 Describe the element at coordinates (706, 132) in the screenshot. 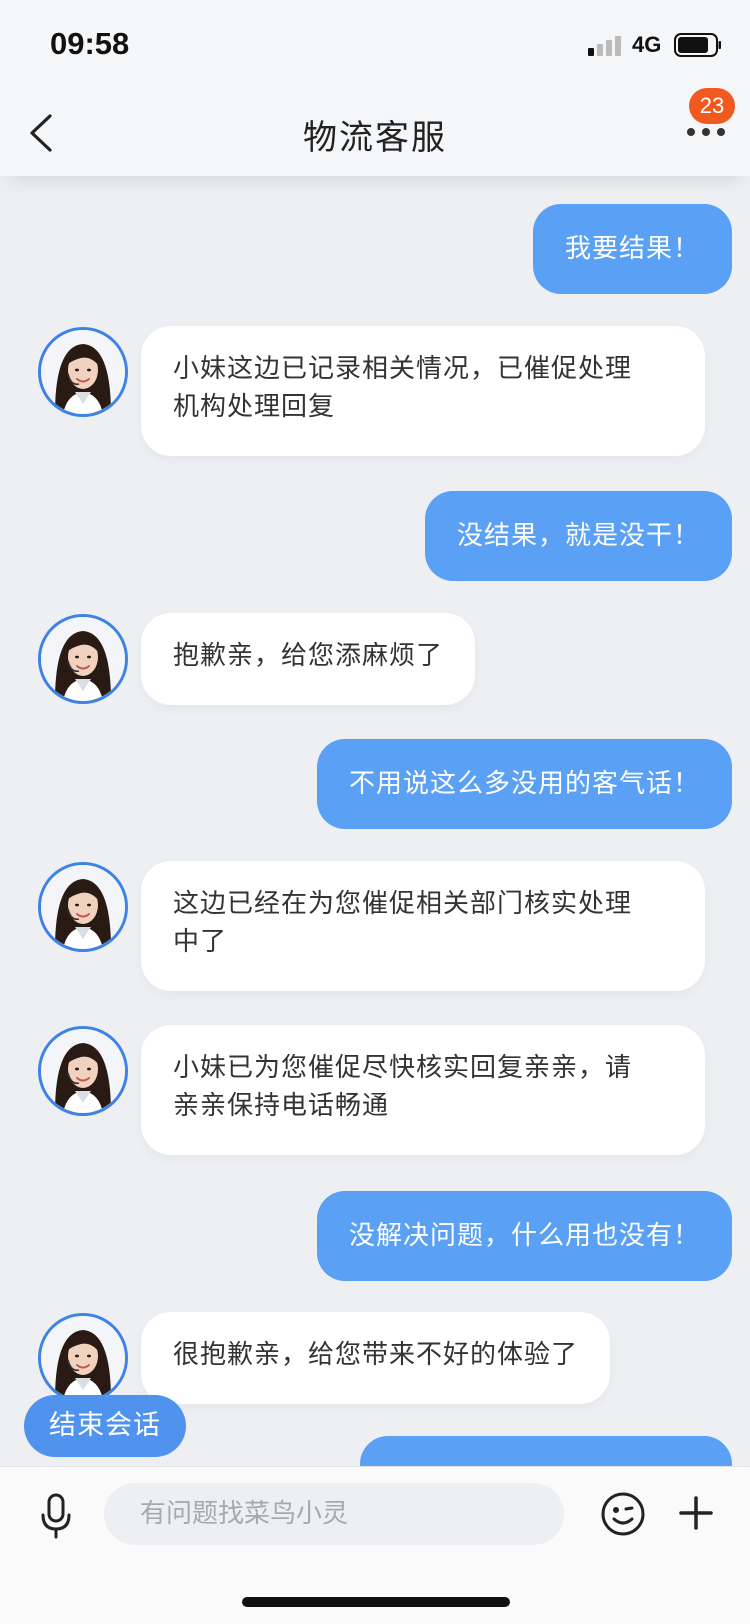

I see `more-dots-icon` at that location.